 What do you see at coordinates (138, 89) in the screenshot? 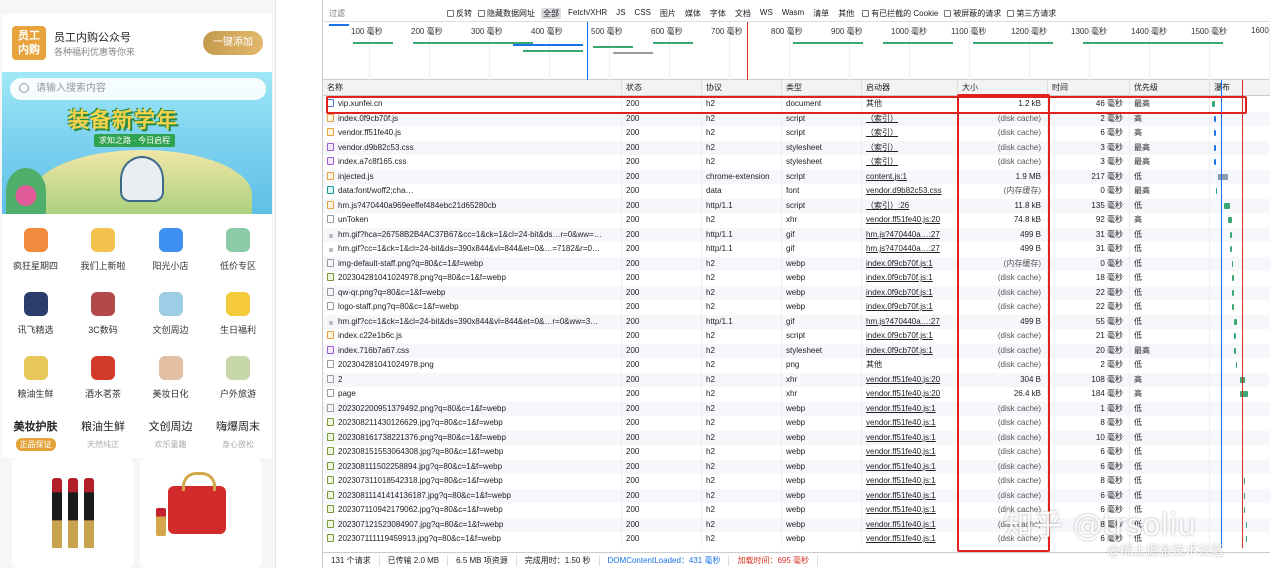
I see `search-input: 请输入搜索内容` at bounding box center [138, 89].